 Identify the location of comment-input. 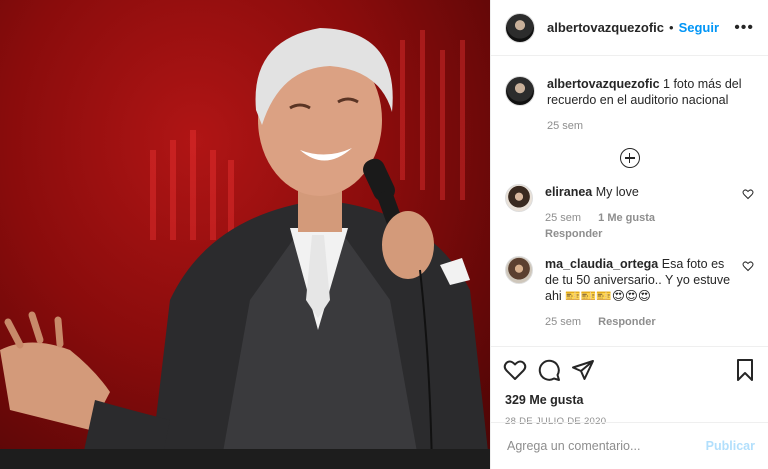
(605, 445).